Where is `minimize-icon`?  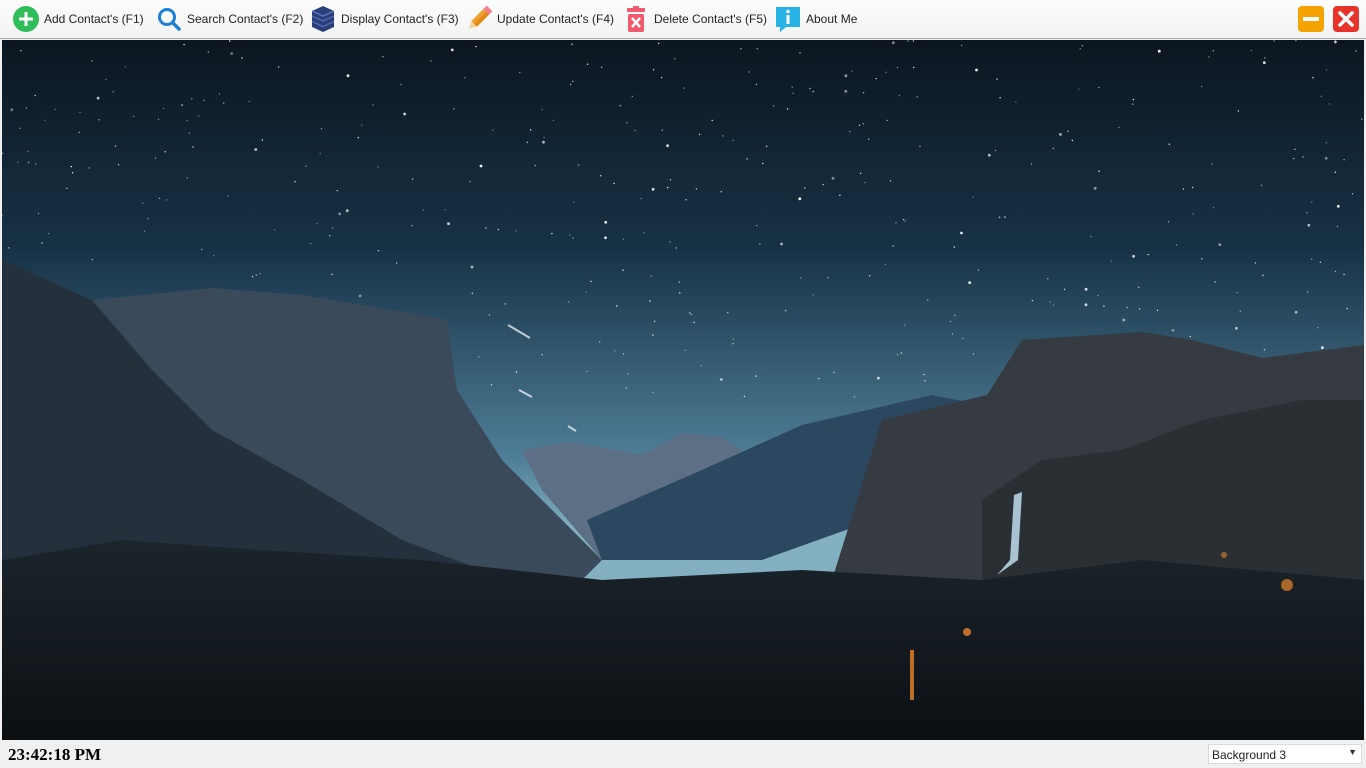 minimize-icon is located at coordinates (1311, 19).